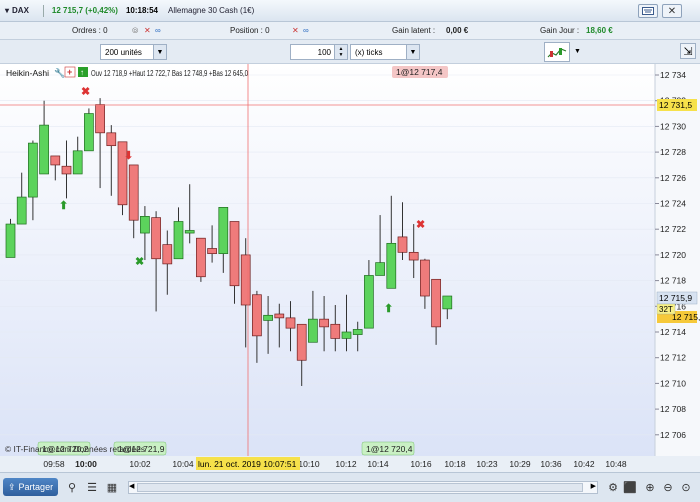  What do you see at coordinates (673, 152) in the screenshot?
I see `y-tick-label: 12 728` at bounding box center [673, 152].